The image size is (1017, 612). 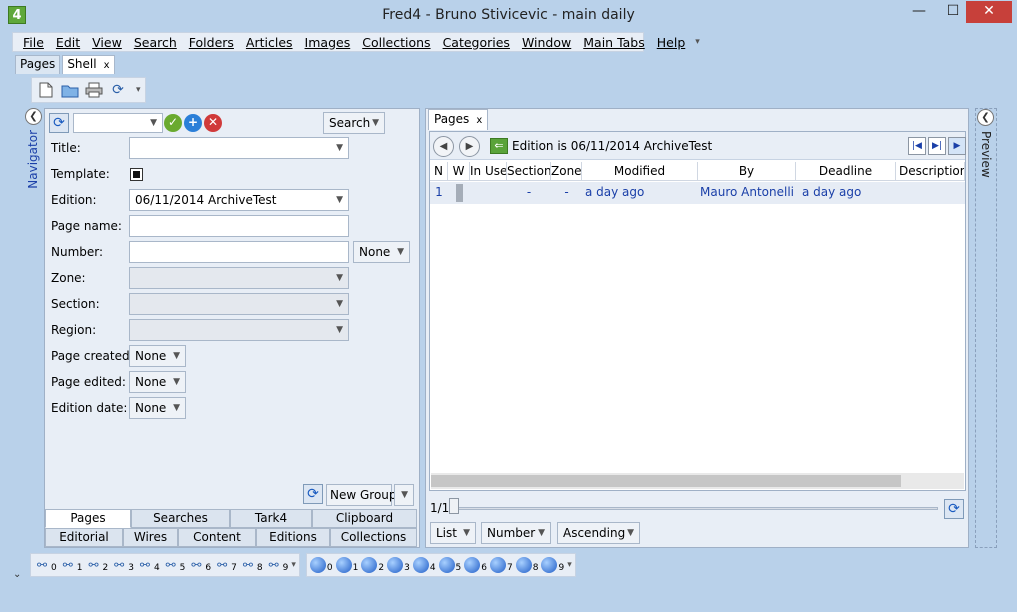 I want to click on apply-check-icon: ✓, so click(x=173, y=123).